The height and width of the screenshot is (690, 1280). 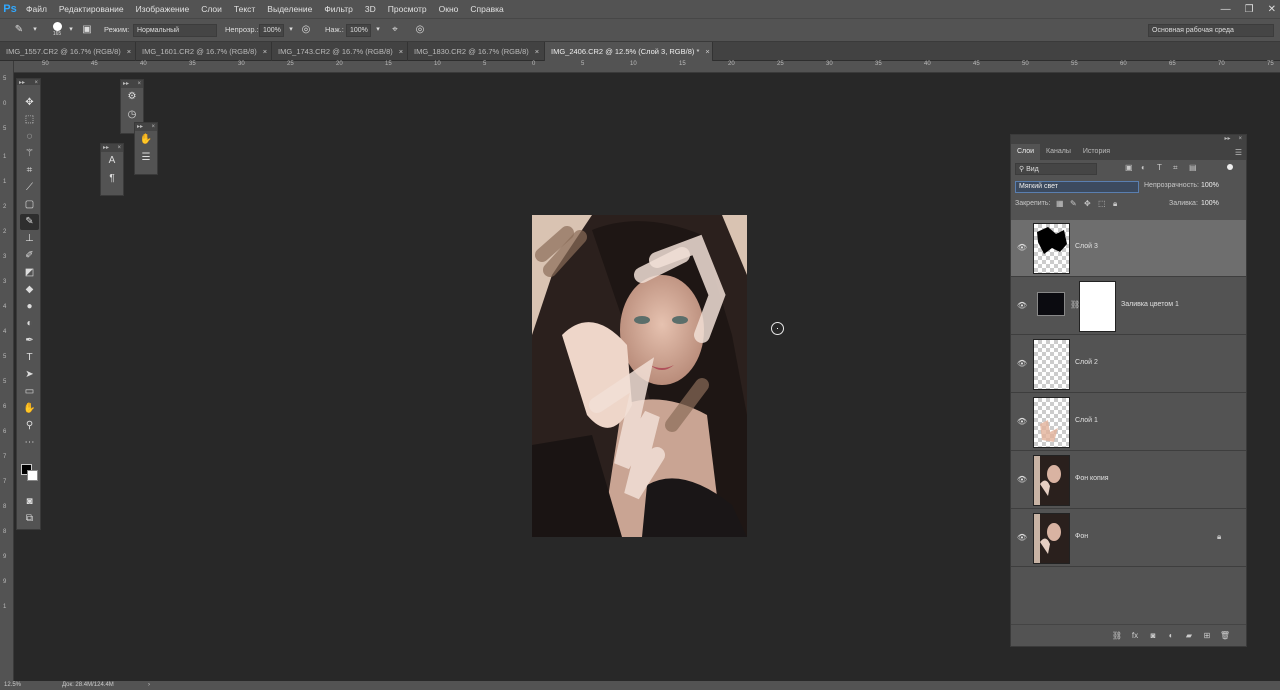 I want to click on tablet-pressure-size-icon: ◎, so click(x=420, y=30).